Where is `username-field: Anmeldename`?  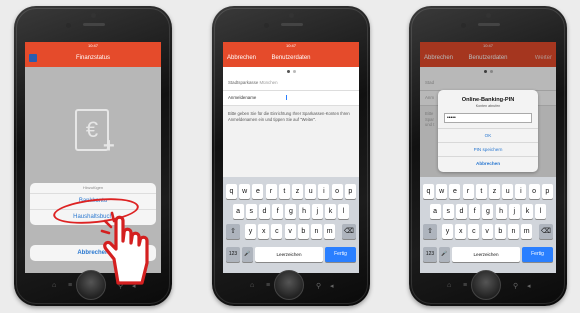
username-field: Anmeldename is located at coordinates (291, 98).